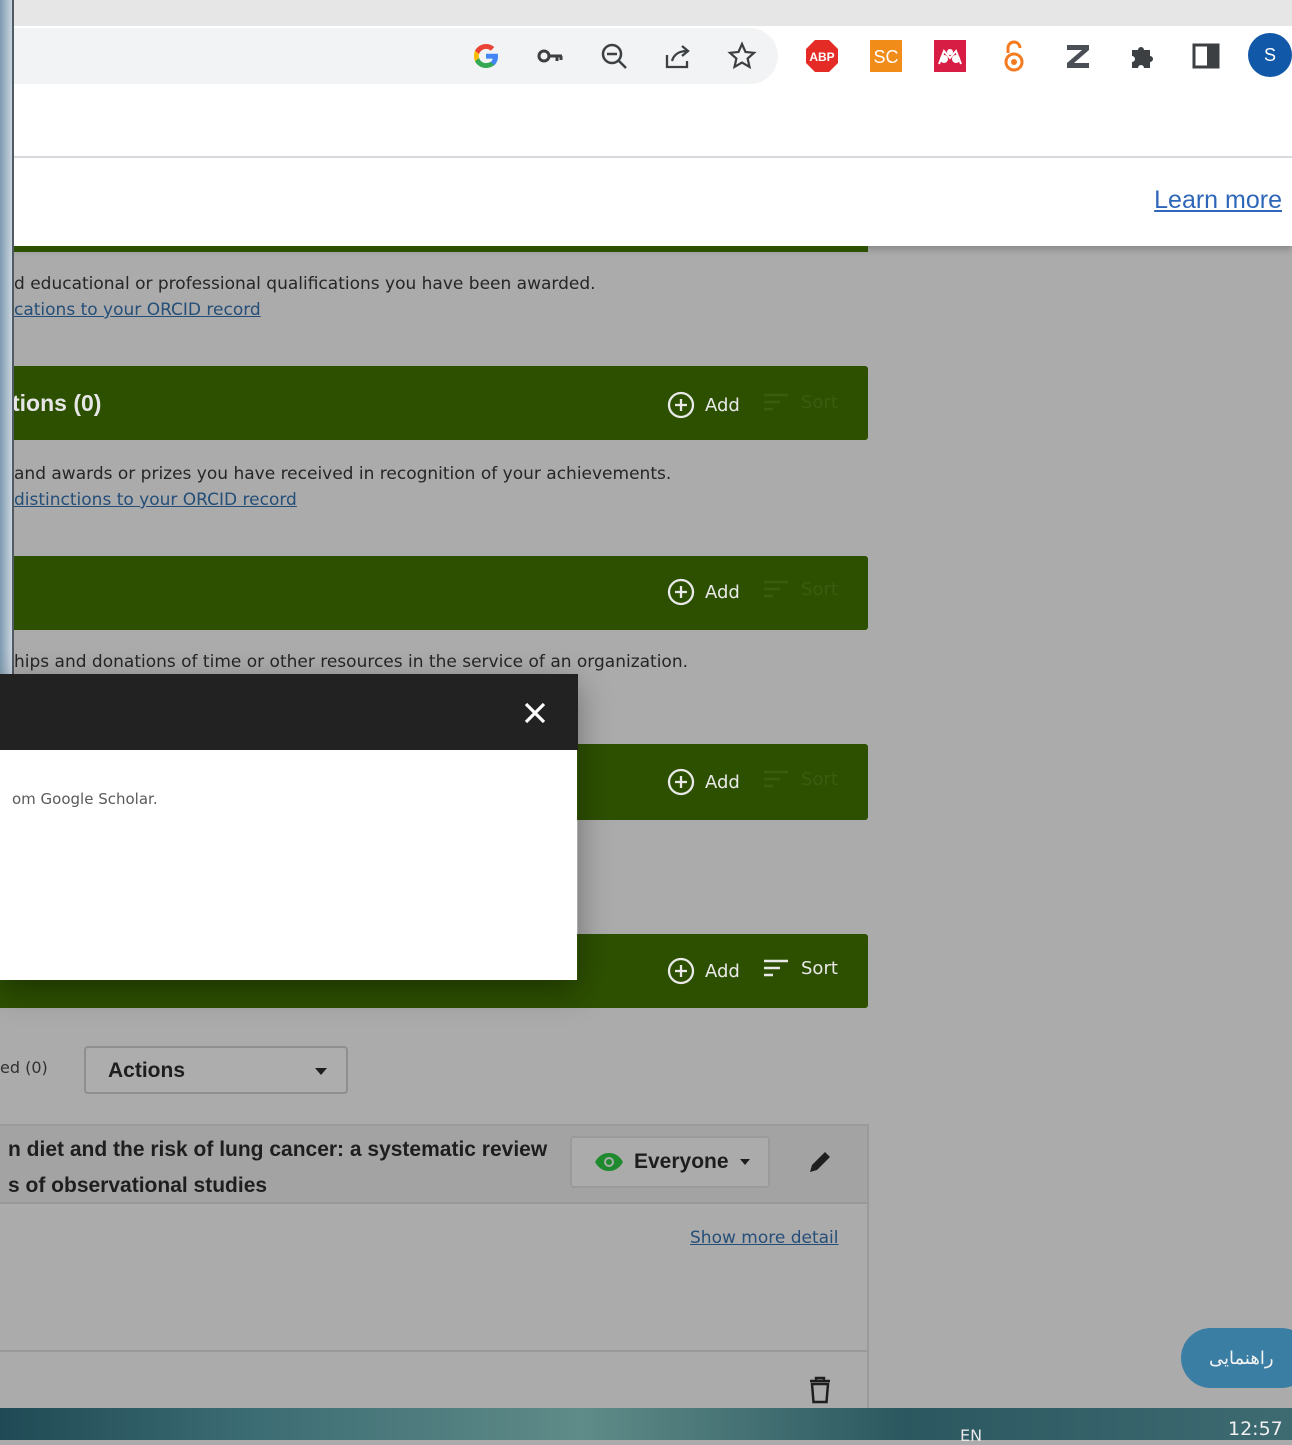  I want to click on zoom-out-icon, so click(614, 56).